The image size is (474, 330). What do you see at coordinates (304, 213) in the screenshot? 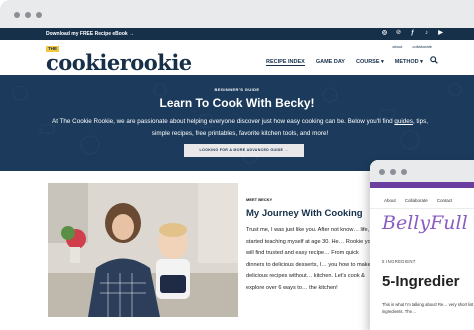
I see `about-title: My Journey With Cooking` at bounding box center [304, 213].